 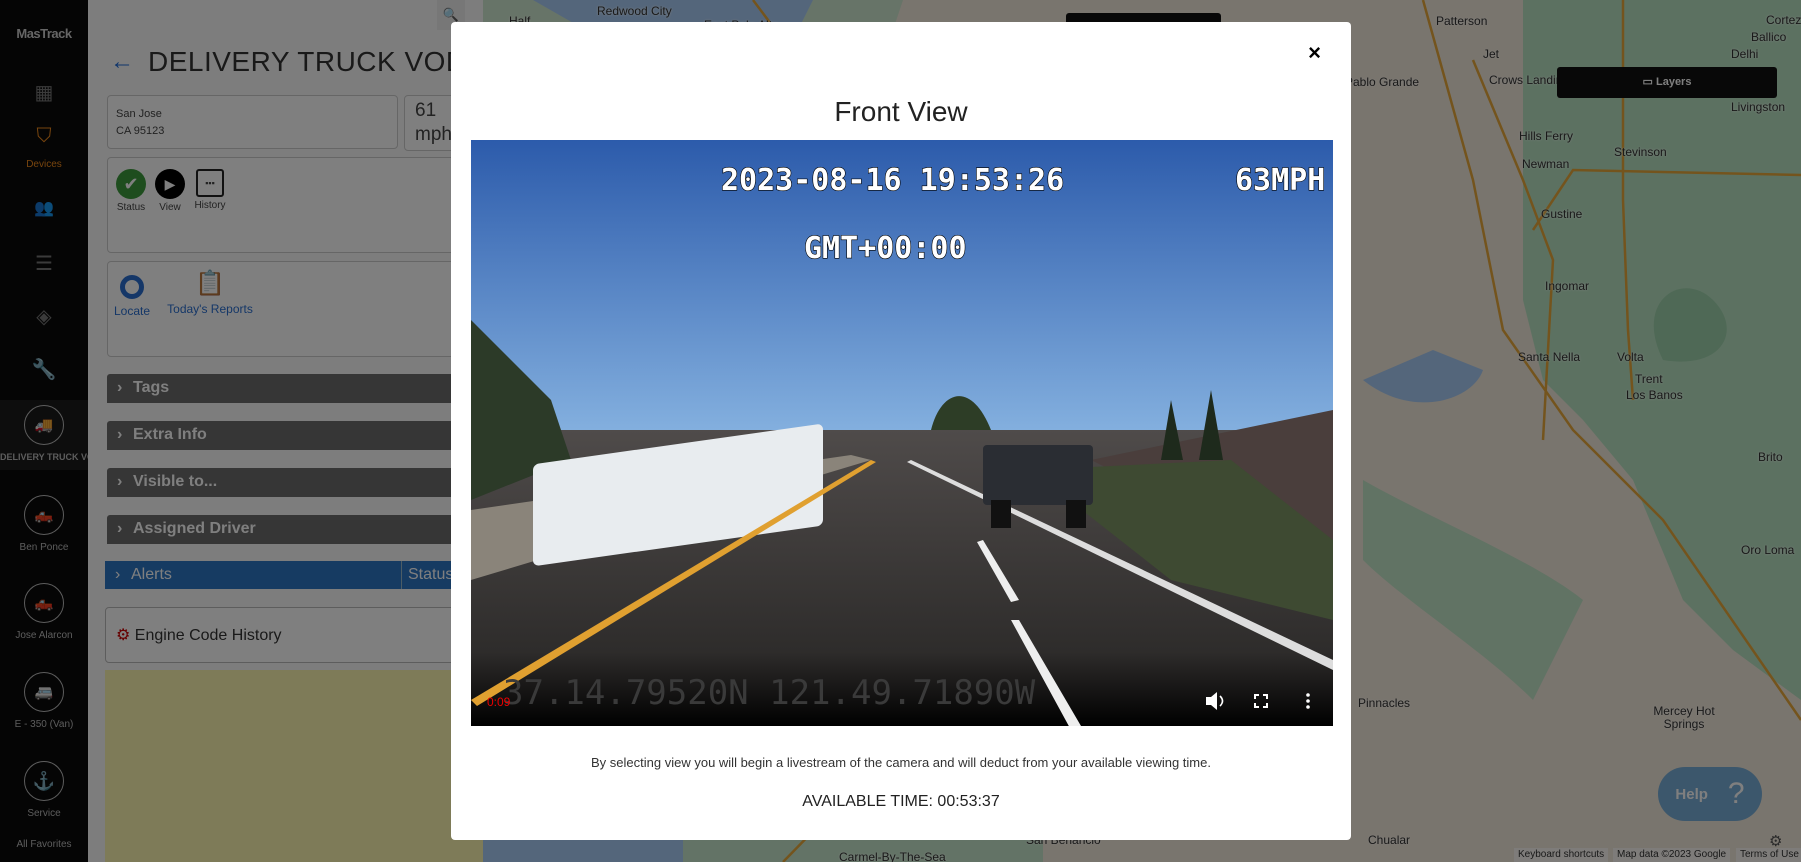 What do you see at coordinates (901, 801) in the screenshot?
I see `available-time: AVAILABLE TIME: 00:53:37` at bounding box center [901, 801].